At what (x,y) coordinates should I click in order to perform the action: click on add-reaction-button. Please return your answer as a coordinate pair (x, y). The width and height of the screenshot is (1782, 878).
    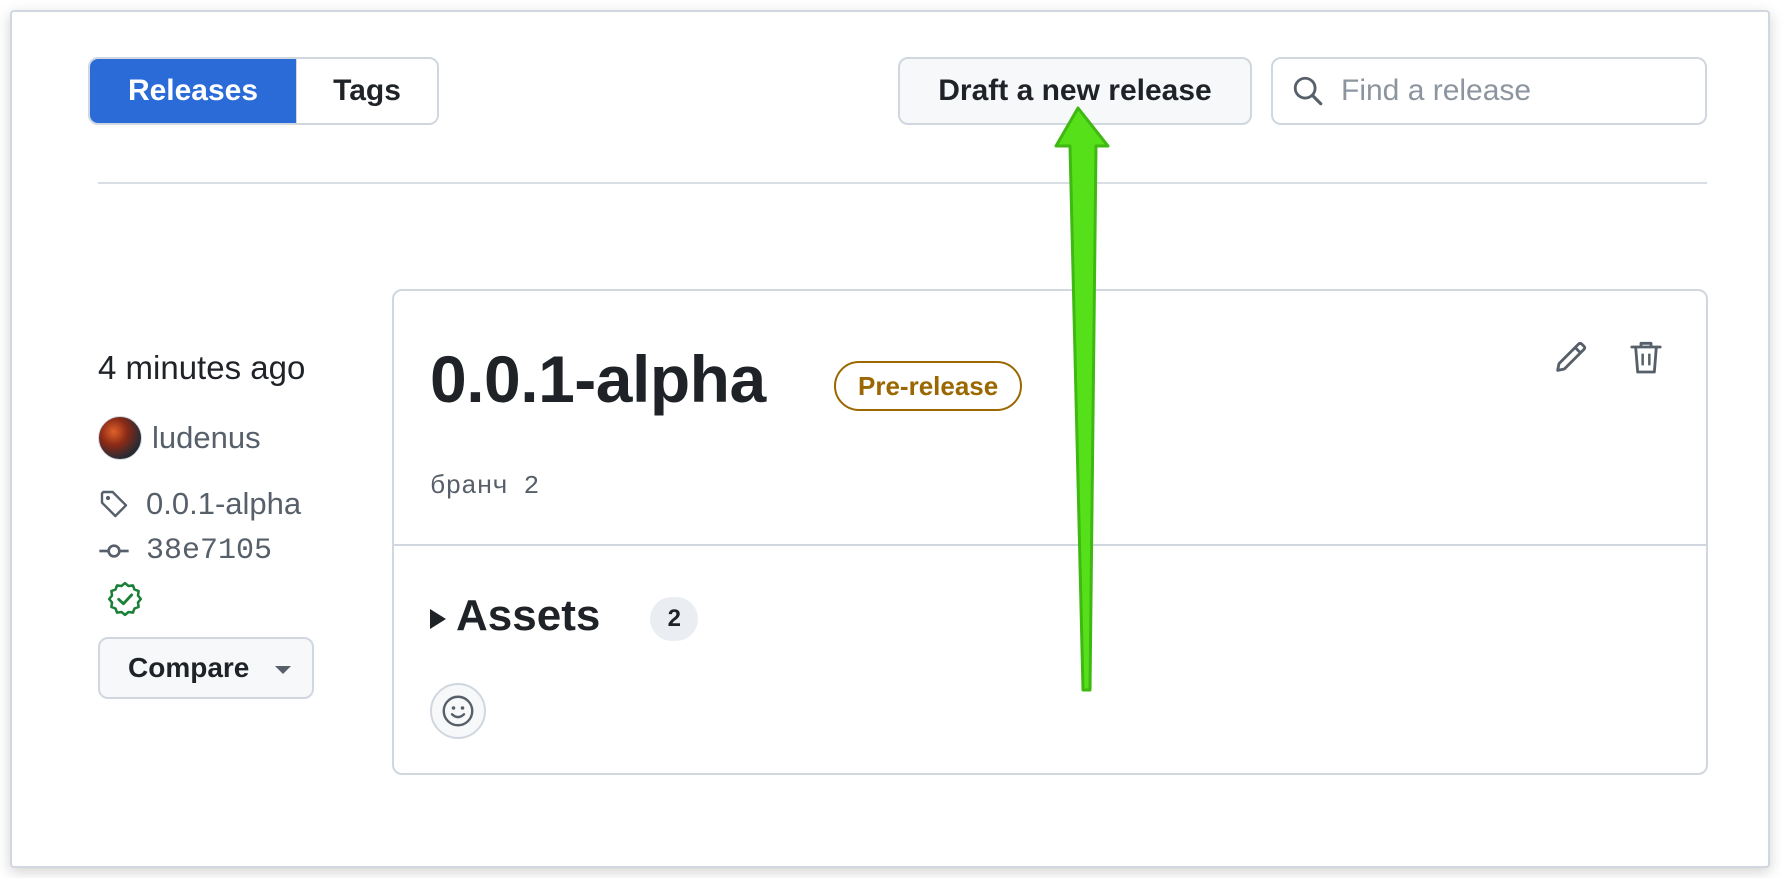
    Looking at the image, I should click on (458, 711).